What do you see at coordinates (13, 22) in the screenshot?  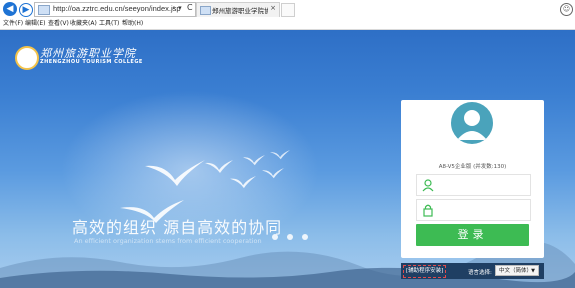 I see `menu-file: 文件(F)` at bounding box center [13, 22].